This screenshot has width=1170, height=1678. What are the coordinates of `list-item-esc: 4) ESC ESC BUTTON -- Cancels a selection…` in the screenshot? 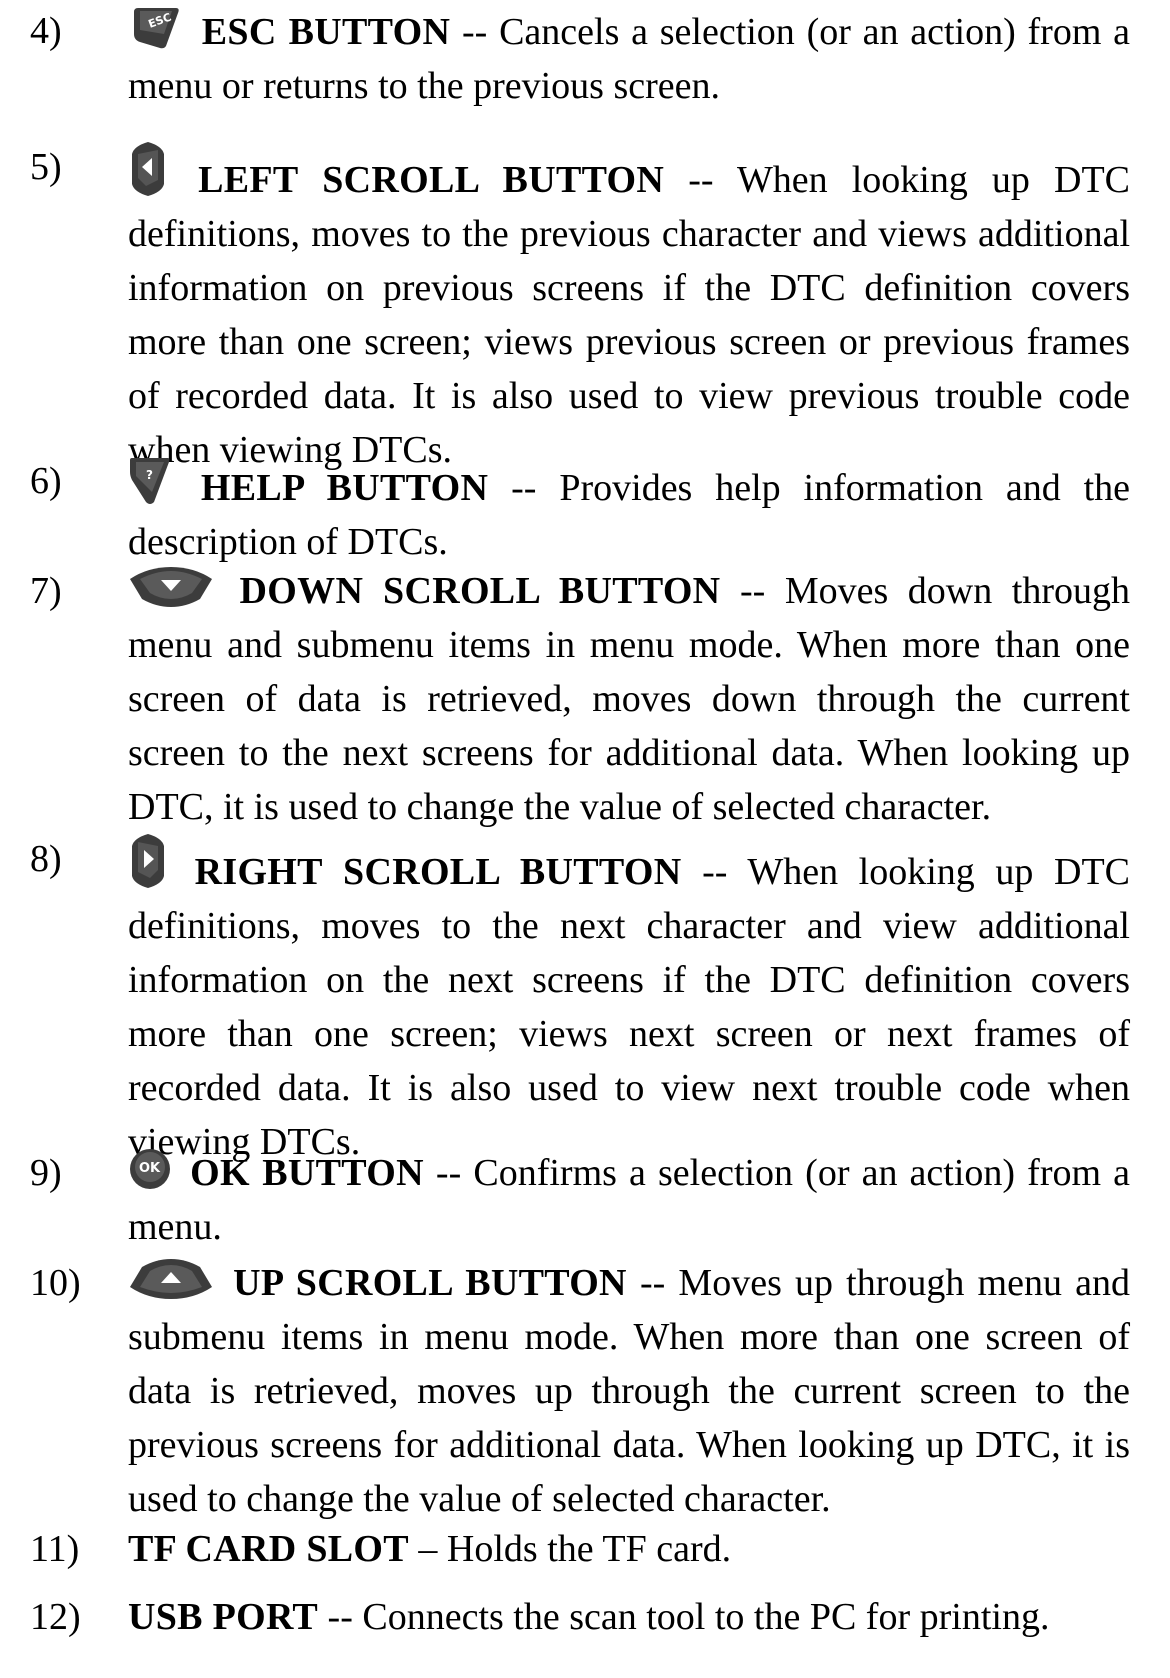 It's located at (580, 58).